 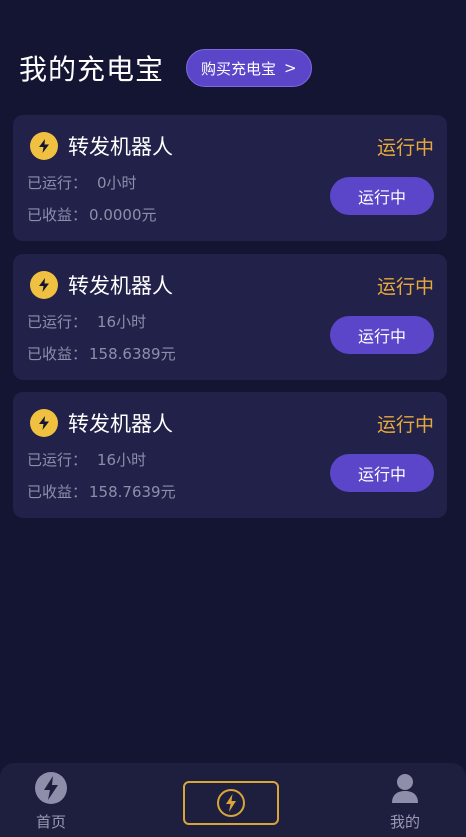 I want to click on runtime-value: 0小时, so click(x=117, y=183).